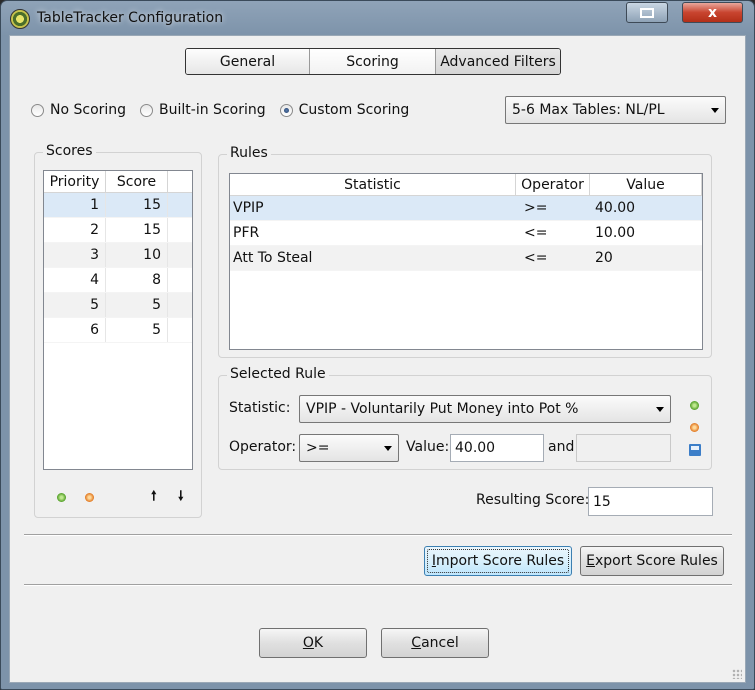  What do you see at coordinates (553, 184) in the screenshot?
I see `column-header-operator: Operator` at bounding box center [553, 184].